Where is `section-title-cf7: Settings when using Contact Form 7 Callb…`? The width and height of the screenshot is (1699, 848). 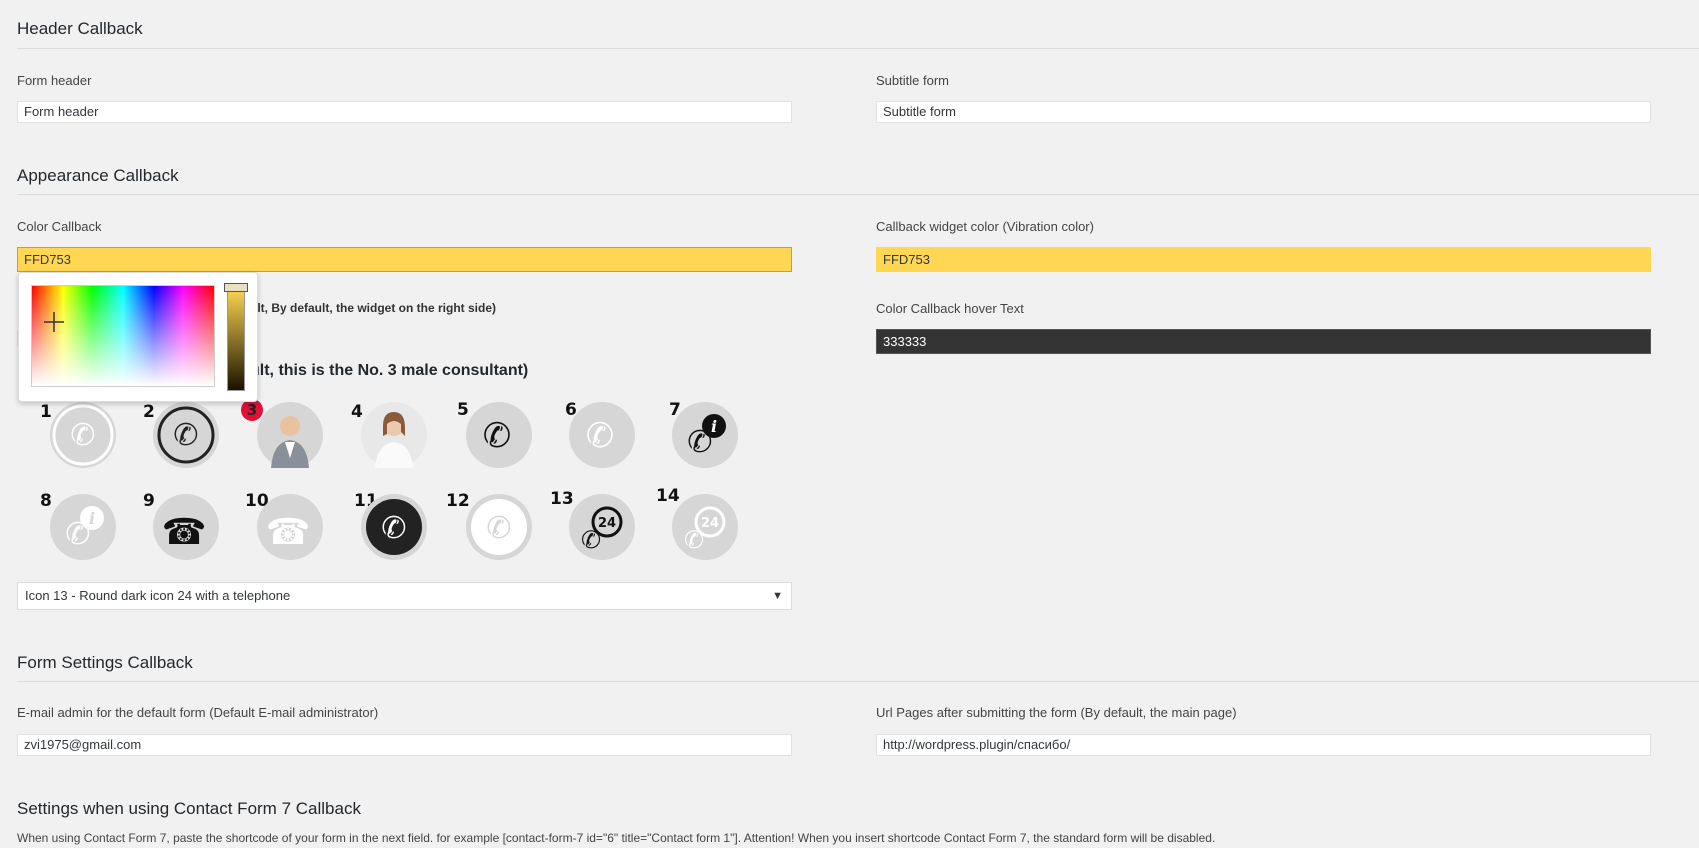
section-title-cf7: Settings when using Contact Form 7 Callb… is located at coordinates (189, 808).